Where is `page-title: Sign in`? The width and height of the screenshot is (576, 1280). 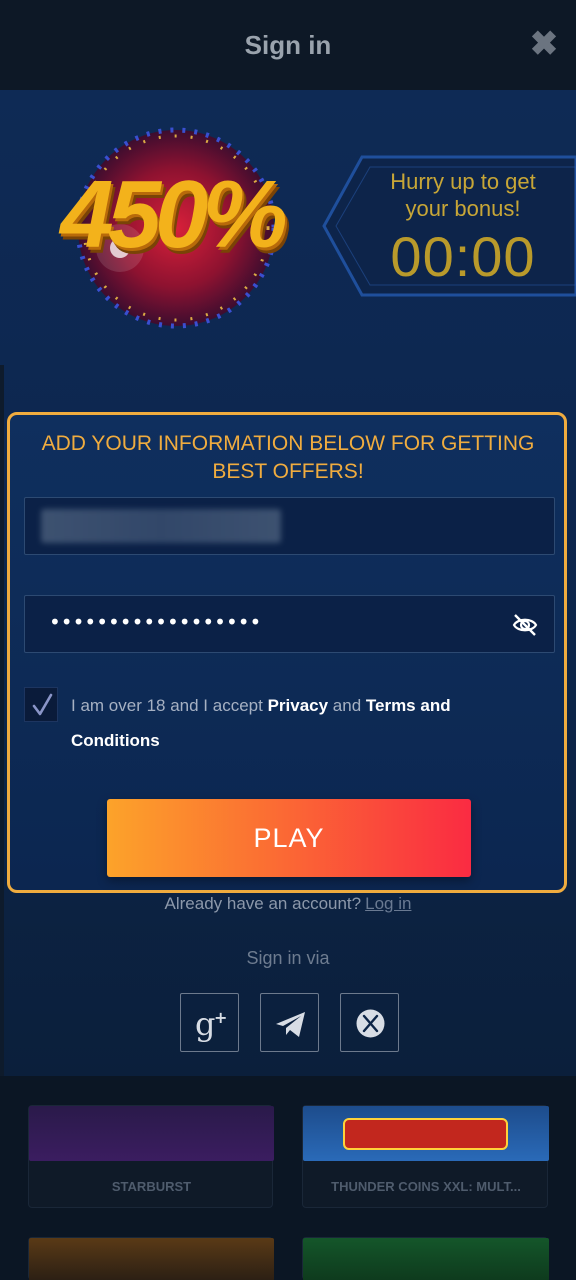 page-title: Sign in is located at coordinates (288, 45).